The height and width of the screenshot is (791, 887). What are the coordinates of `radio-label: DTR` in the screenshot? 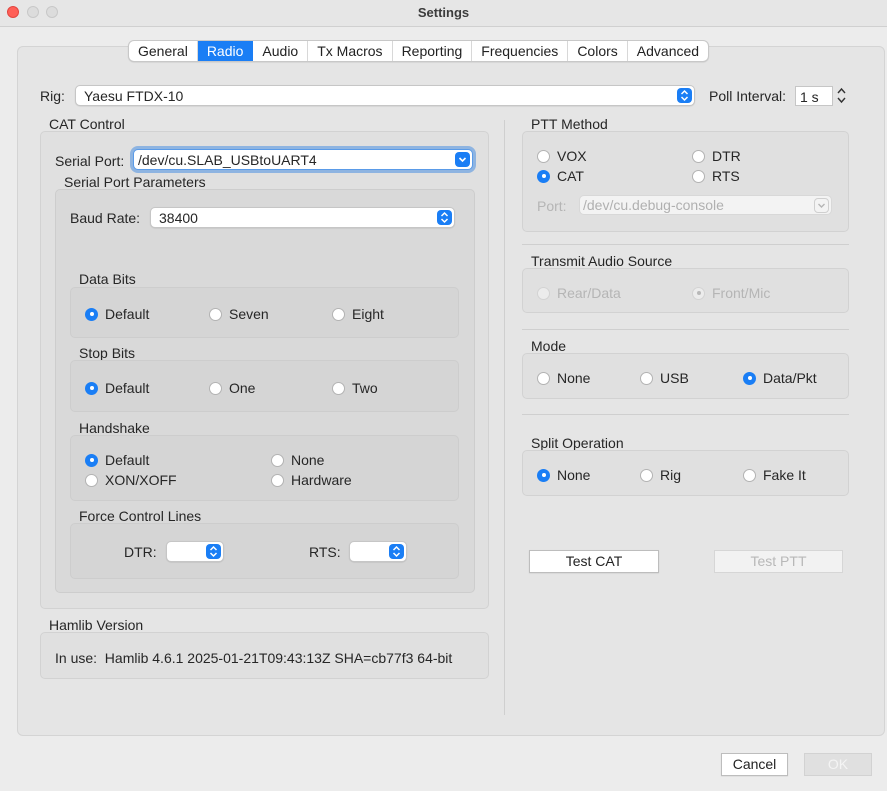 It's located at (726, 156).